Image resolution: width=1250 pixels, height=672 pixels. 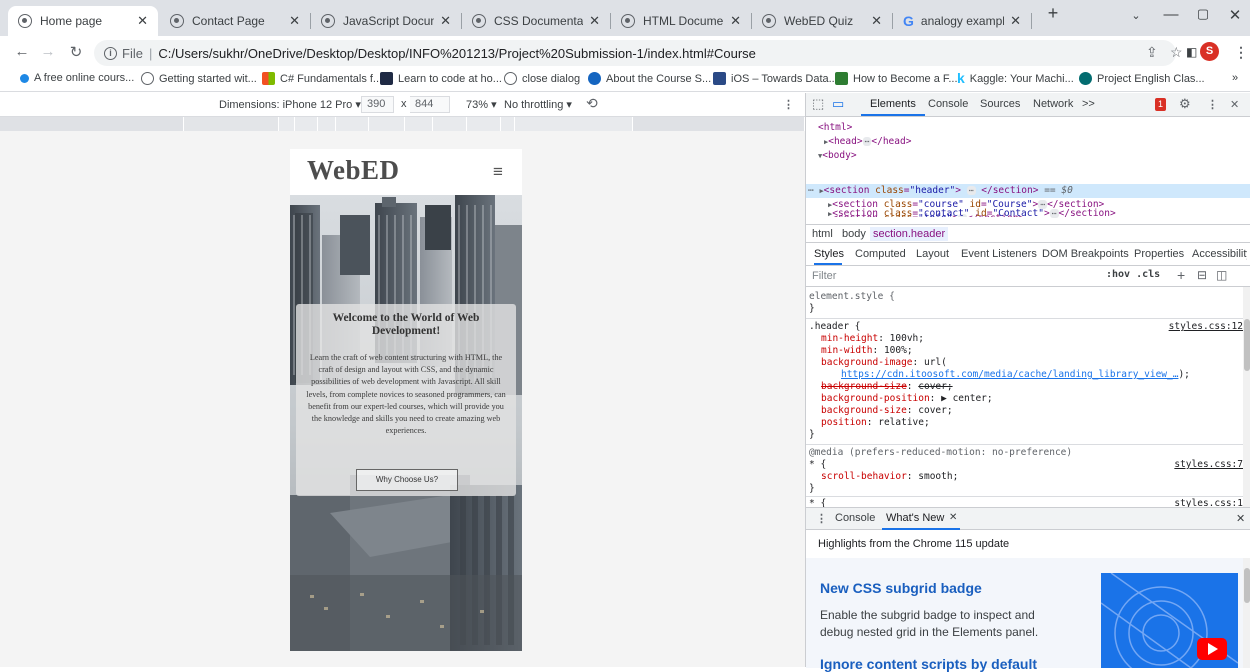 What do you see at coordinates (1206, 326) in the screenshot?
I see `source-link: styles.css:12` at bounding box center [1206, 326].